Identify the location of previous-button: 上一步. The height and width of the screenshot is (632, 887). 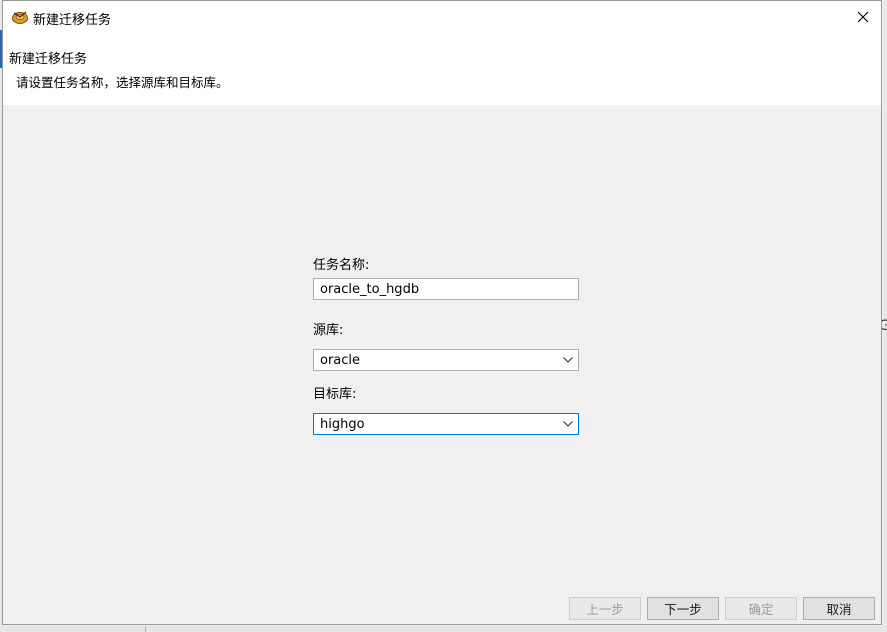
(605, 608).